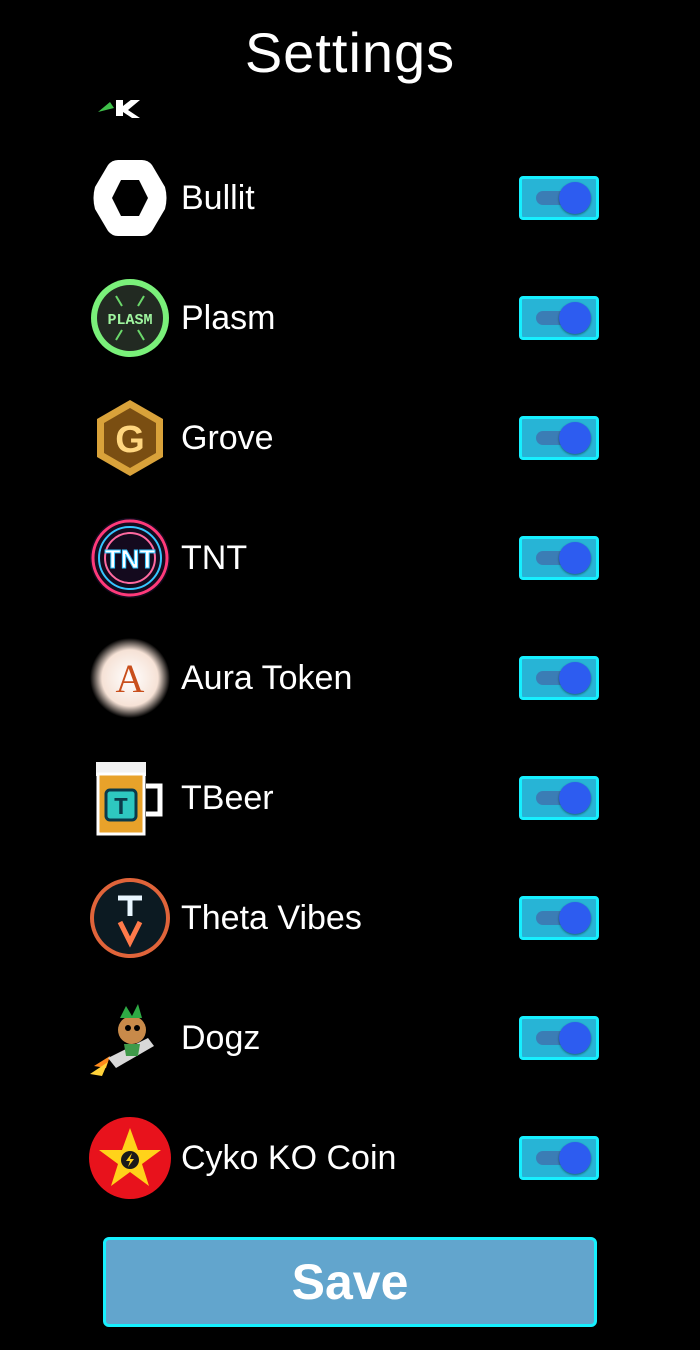 This screenshot has height=1350, width=700. I want to click on cyko-ko-coin-star-icon, so click(130, 1158).